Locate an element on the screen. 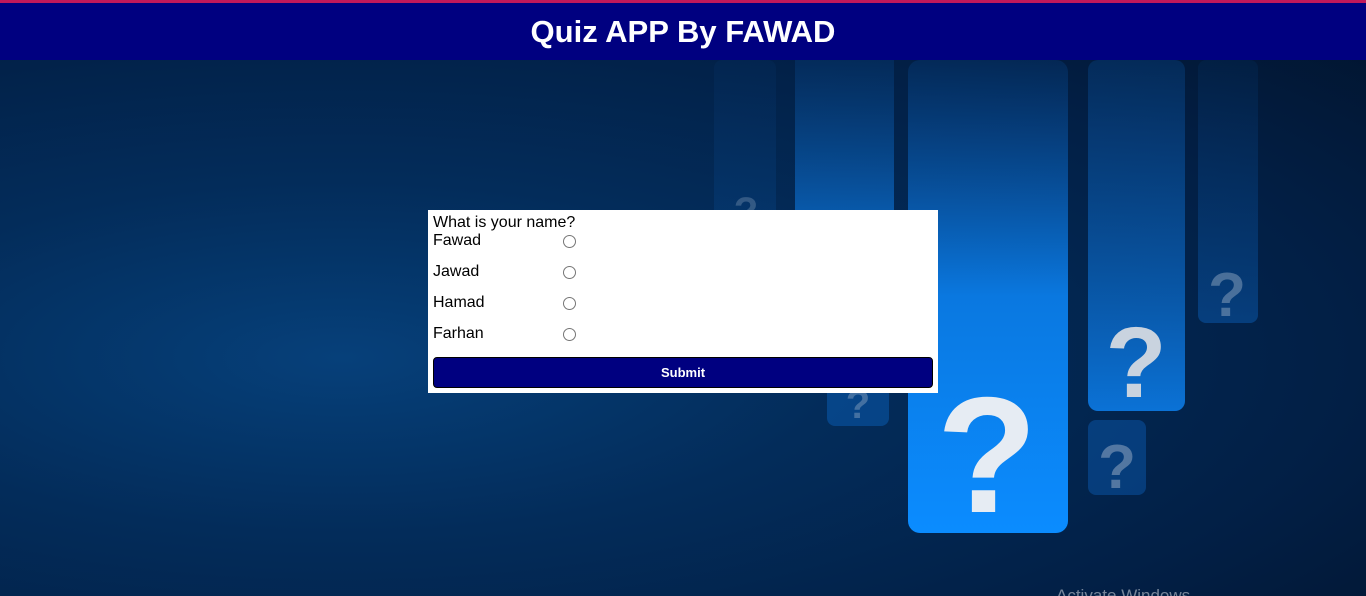  app-title: Quiz APP By FAWAD is located at coordinates (683, 31).